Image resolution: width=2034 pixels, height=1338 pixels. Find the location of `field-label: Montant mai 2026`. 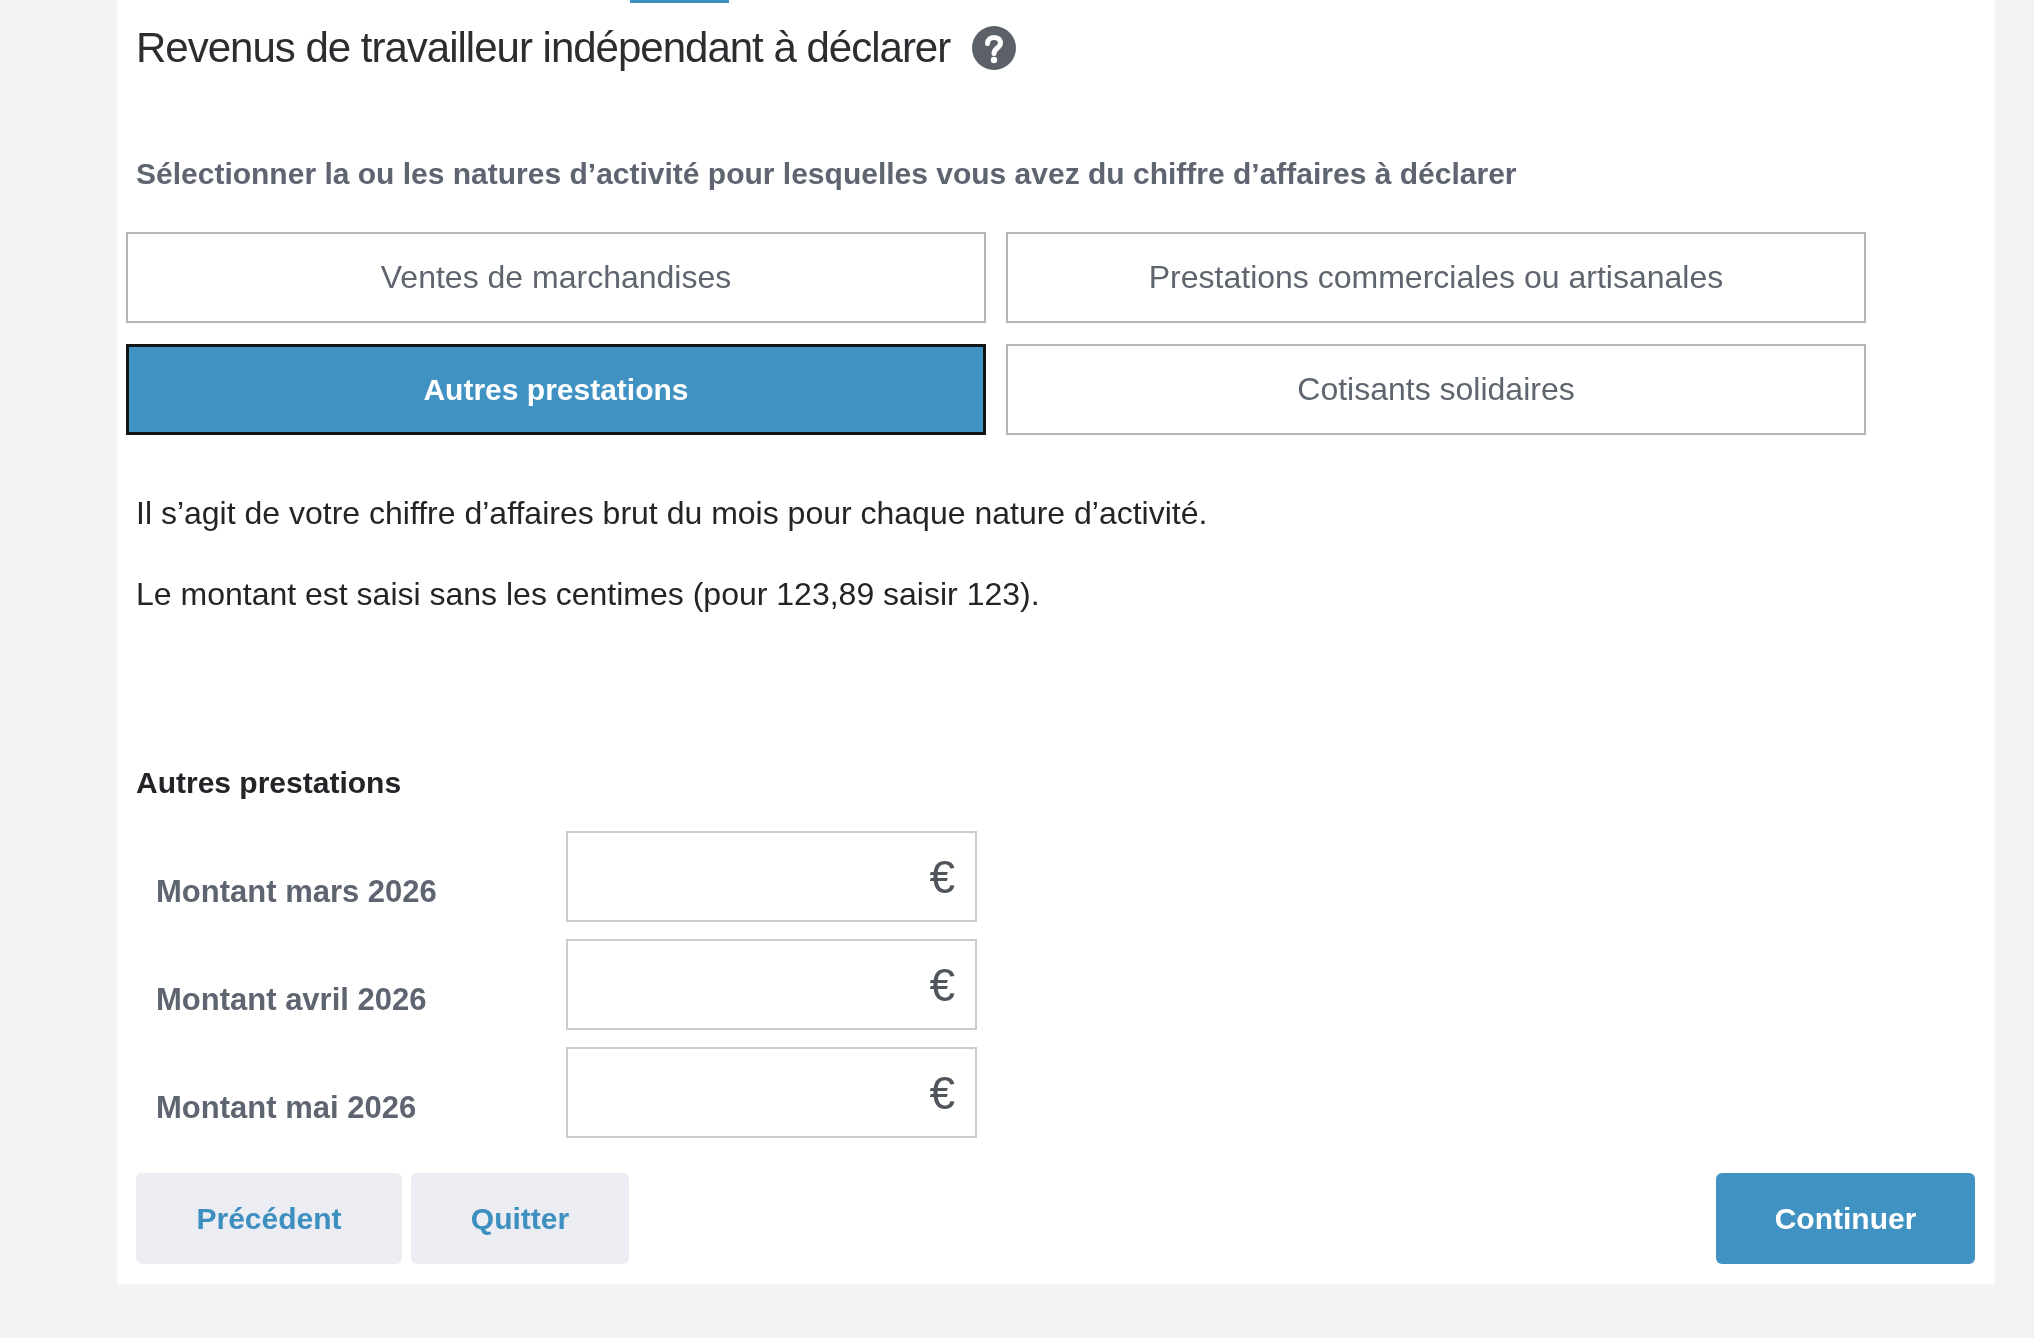

field-label: Montant mai 2026 is located at coordinates (286, 1107).